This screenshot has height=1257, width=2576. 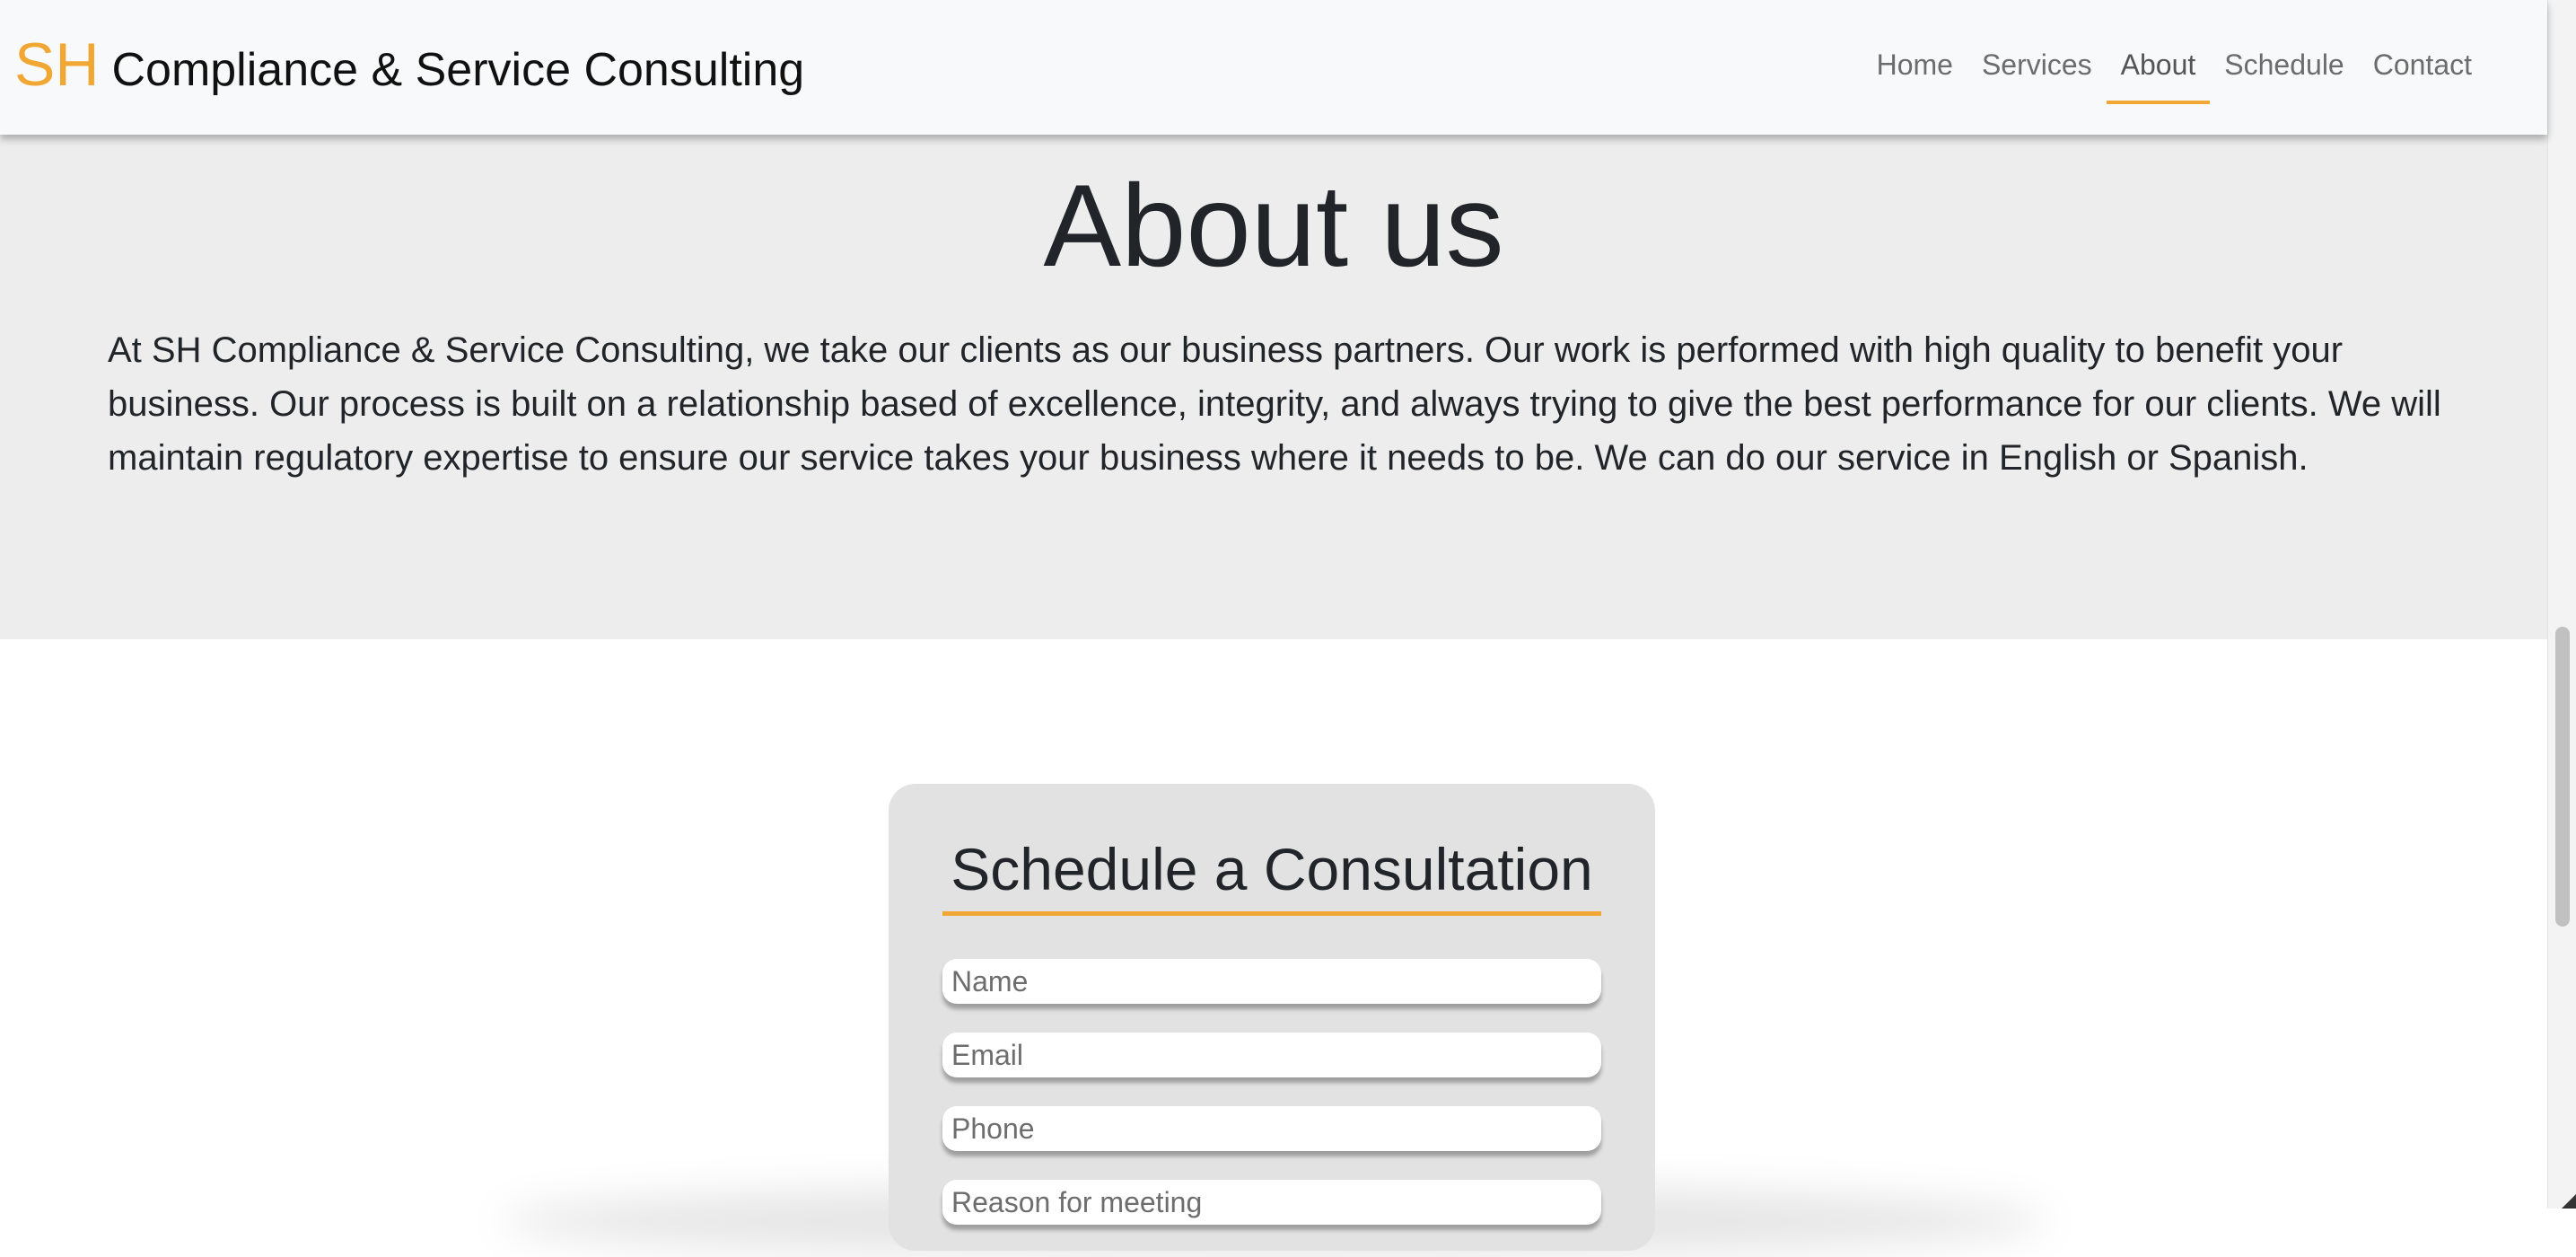 I want to click on reason-input, so click(x=1271, y=1203).